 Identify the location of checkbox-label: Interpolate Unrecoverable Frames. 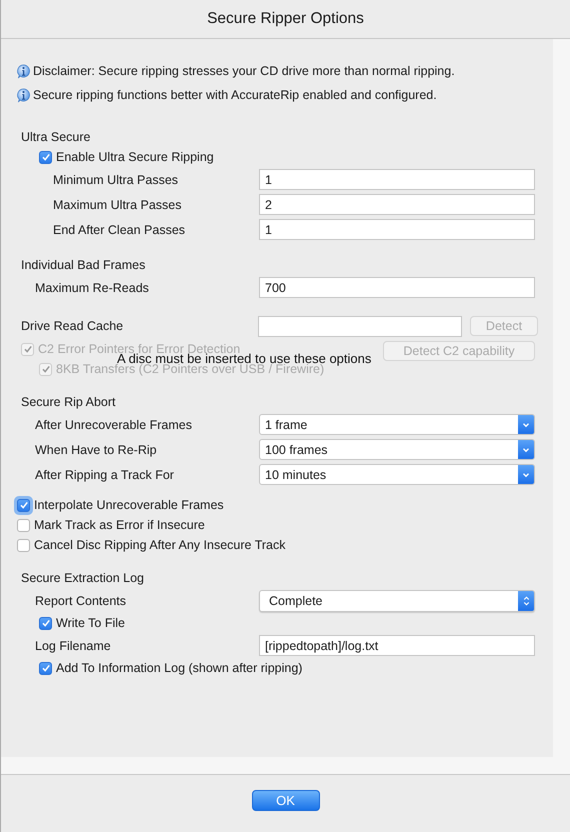
(129, 505).